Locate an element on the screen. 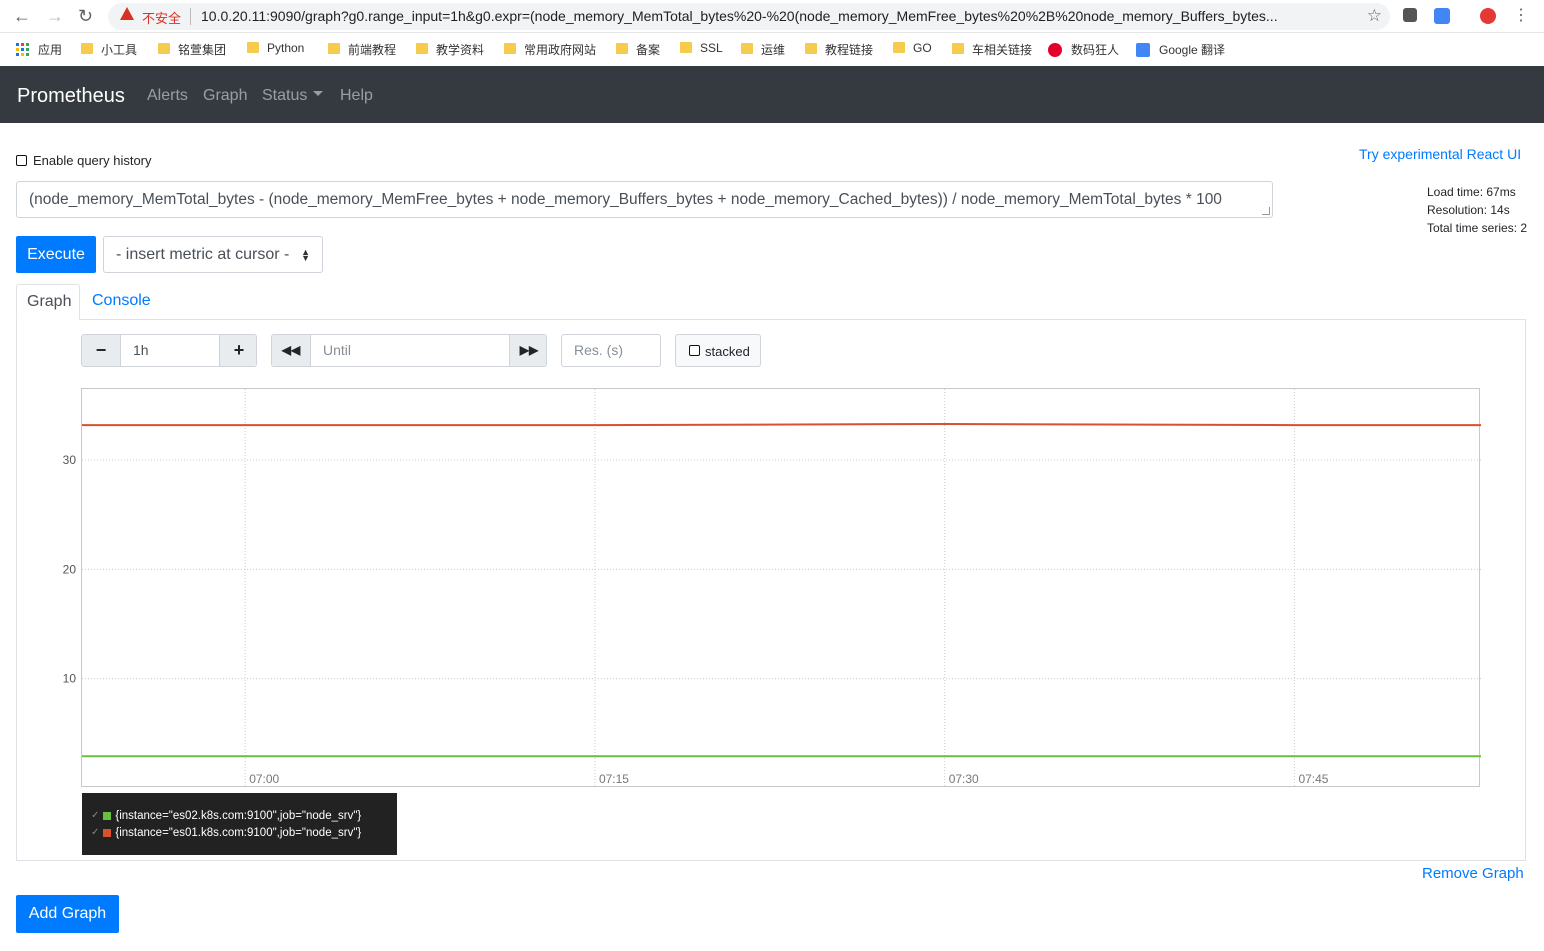  rewind-icon: ◀◀ is located at coordinates (291, 350).